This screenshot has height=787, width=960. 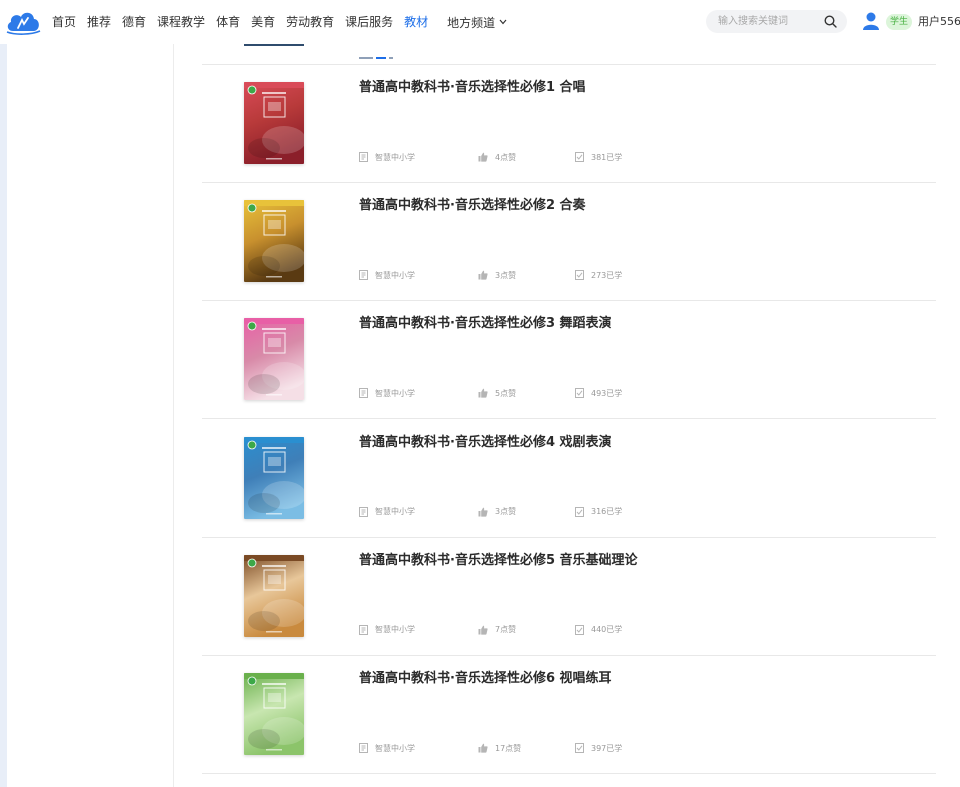 What do you see at coordinates (607, 748) in the screenshot?
I see `study-count-label: 397已学` at bounding box center [607, 748].